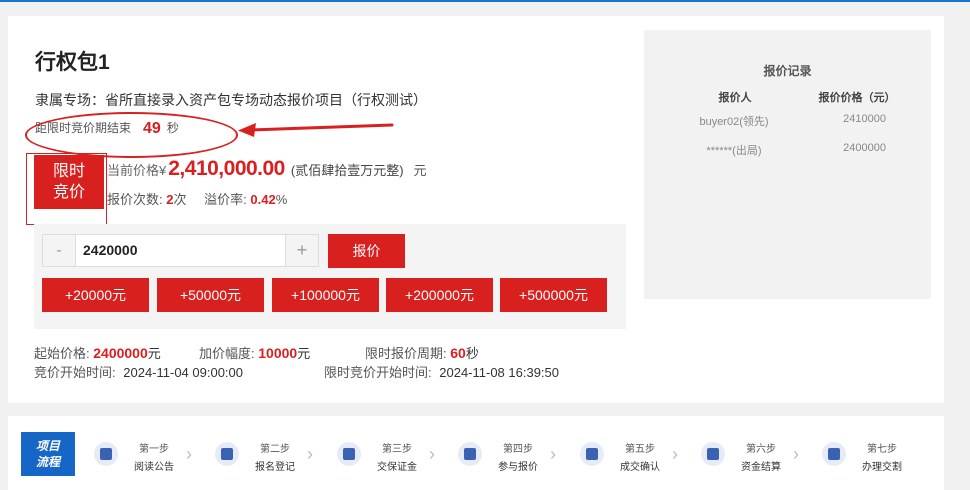 The image size is (970, 490). I want to click on bidder-cell: buyer02(领先), so click(734, 122).